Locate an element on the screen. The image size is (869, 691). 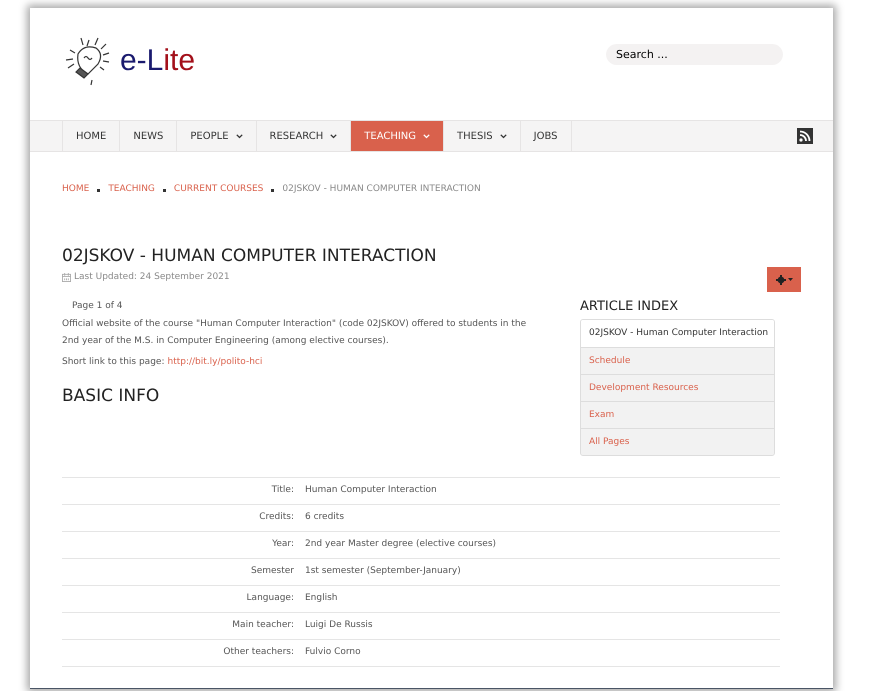
article-index-heading: ARTICLE INDEX is located at coordinates (630, 307).